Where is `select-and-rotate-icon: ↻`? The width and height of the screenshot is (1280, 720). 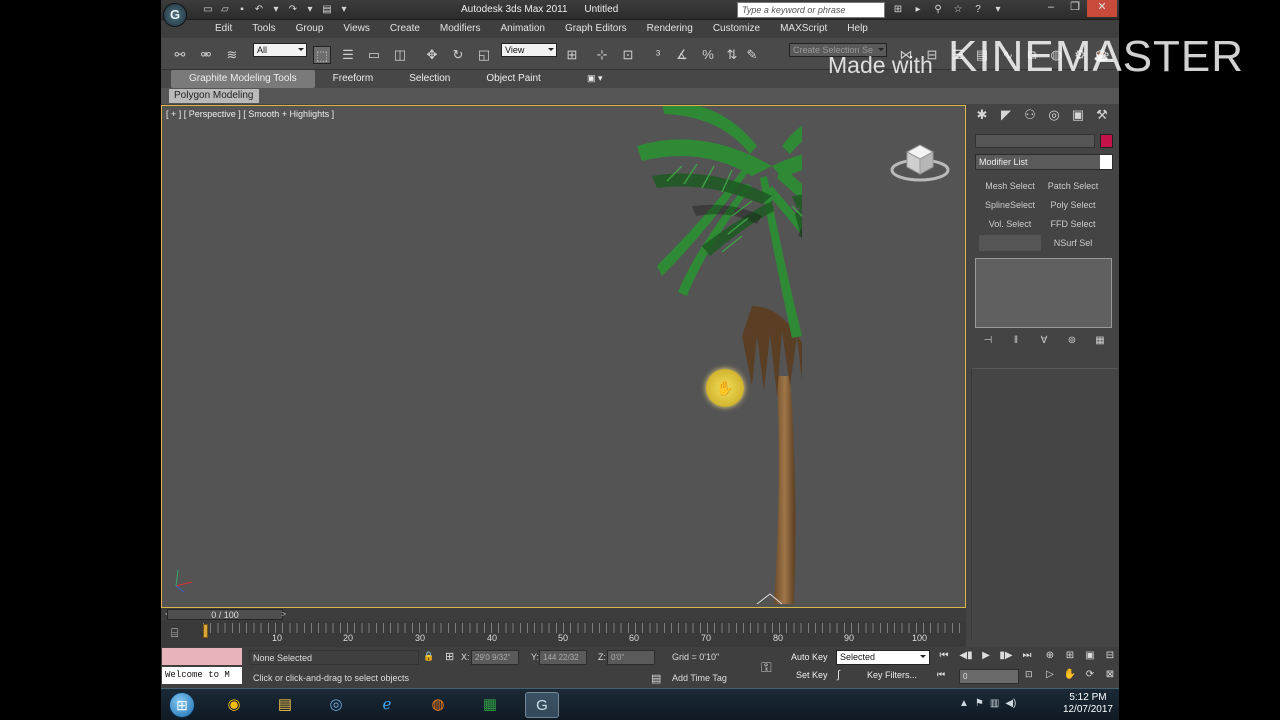
select-and-rotate-icon: ↻ is located at coordinates (458, 55).